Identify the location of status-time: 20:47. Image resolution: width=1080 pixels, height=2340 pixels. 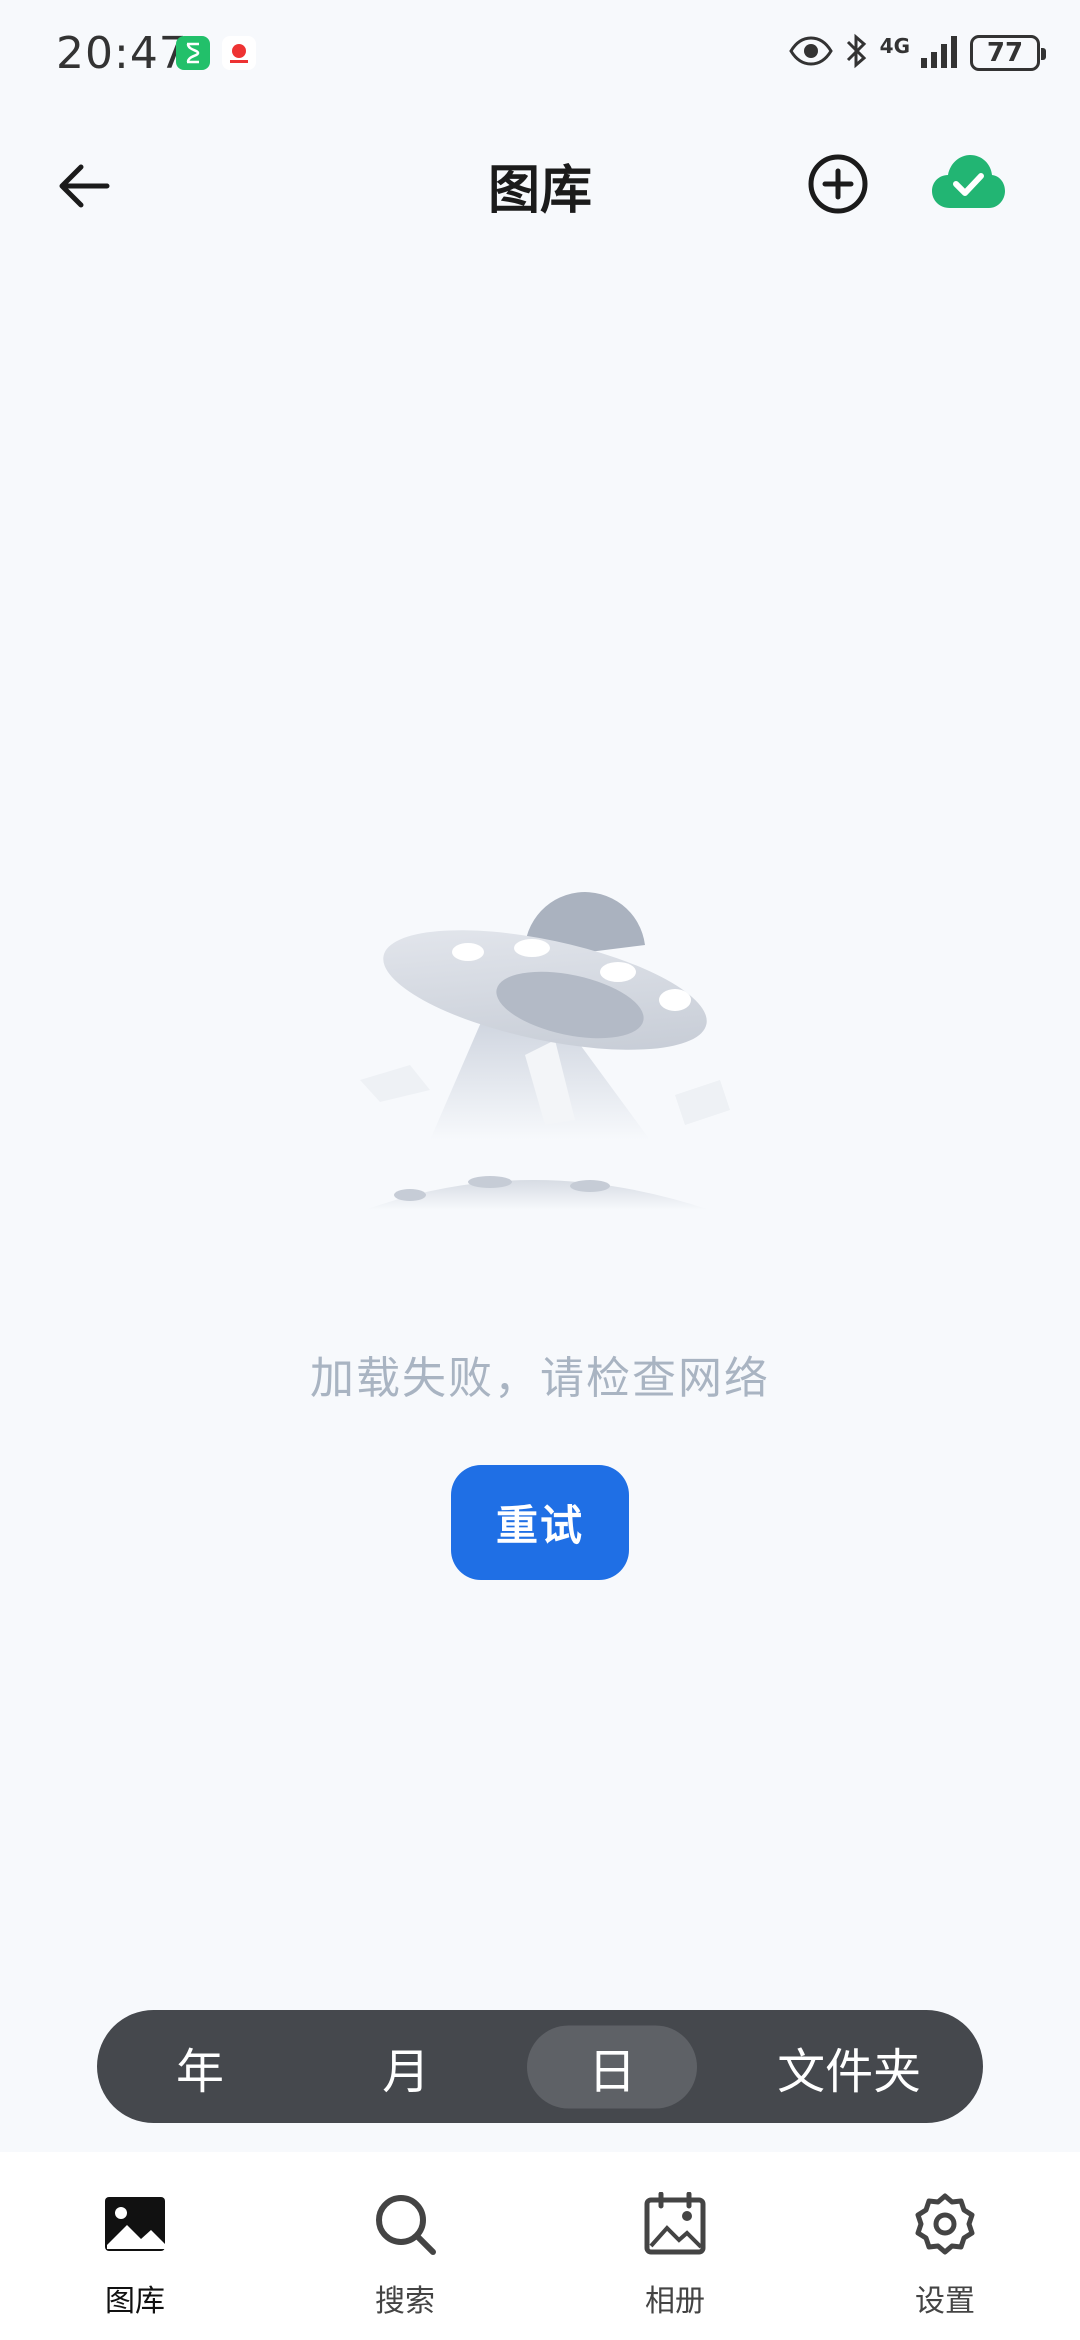
(122, 53).